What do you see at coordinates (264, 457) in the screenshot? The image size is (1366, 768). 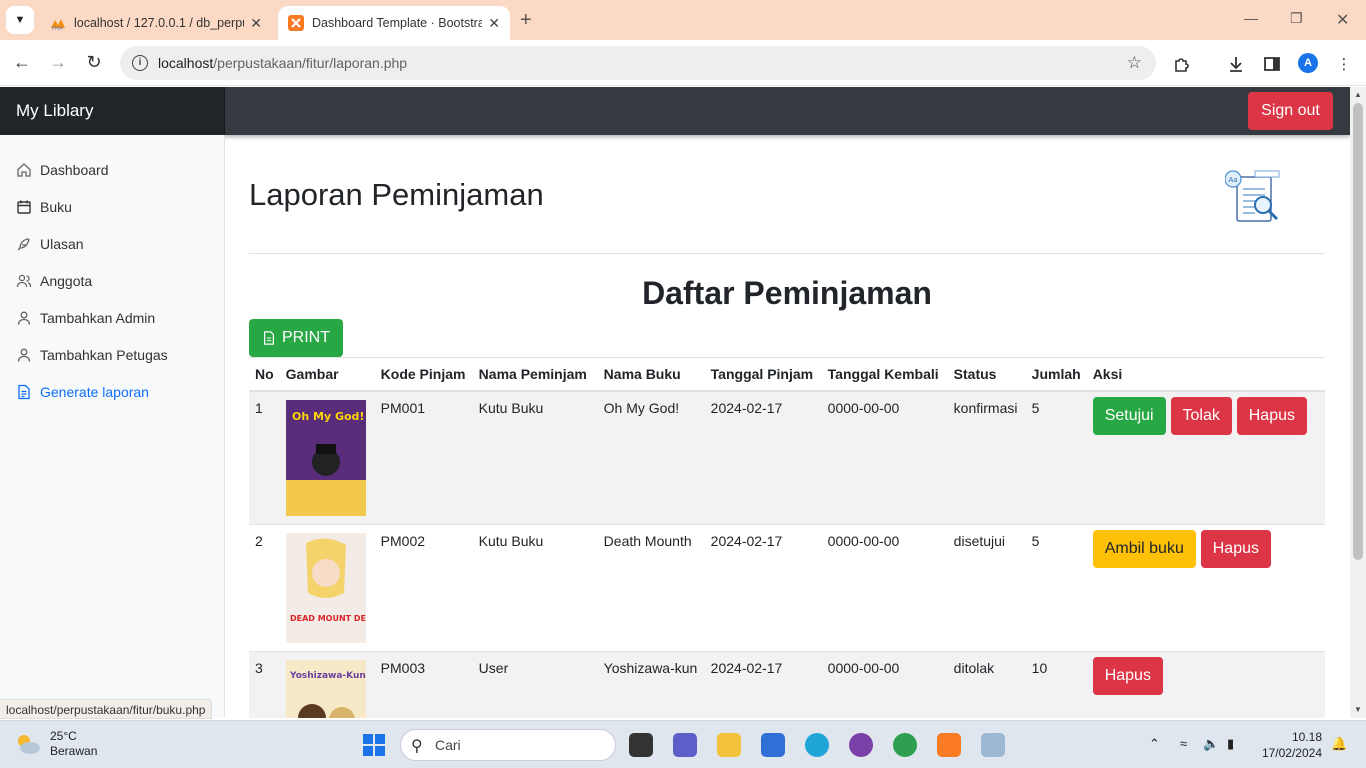 I see `cell-no: 1` at bounding box center [264, 457].